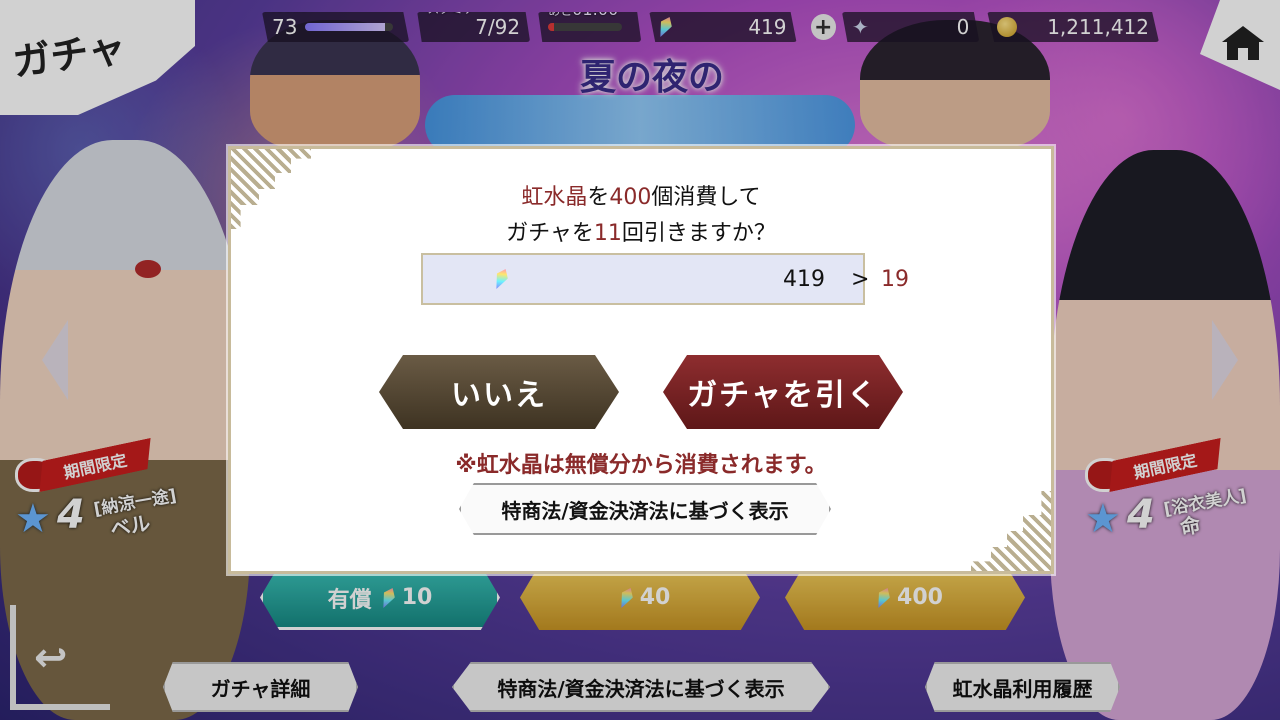 The height and width of the screenshot is (720, 1280). I want to click on dialog-message-line1: 虹水晶を400個消費して, so click(641, 197).